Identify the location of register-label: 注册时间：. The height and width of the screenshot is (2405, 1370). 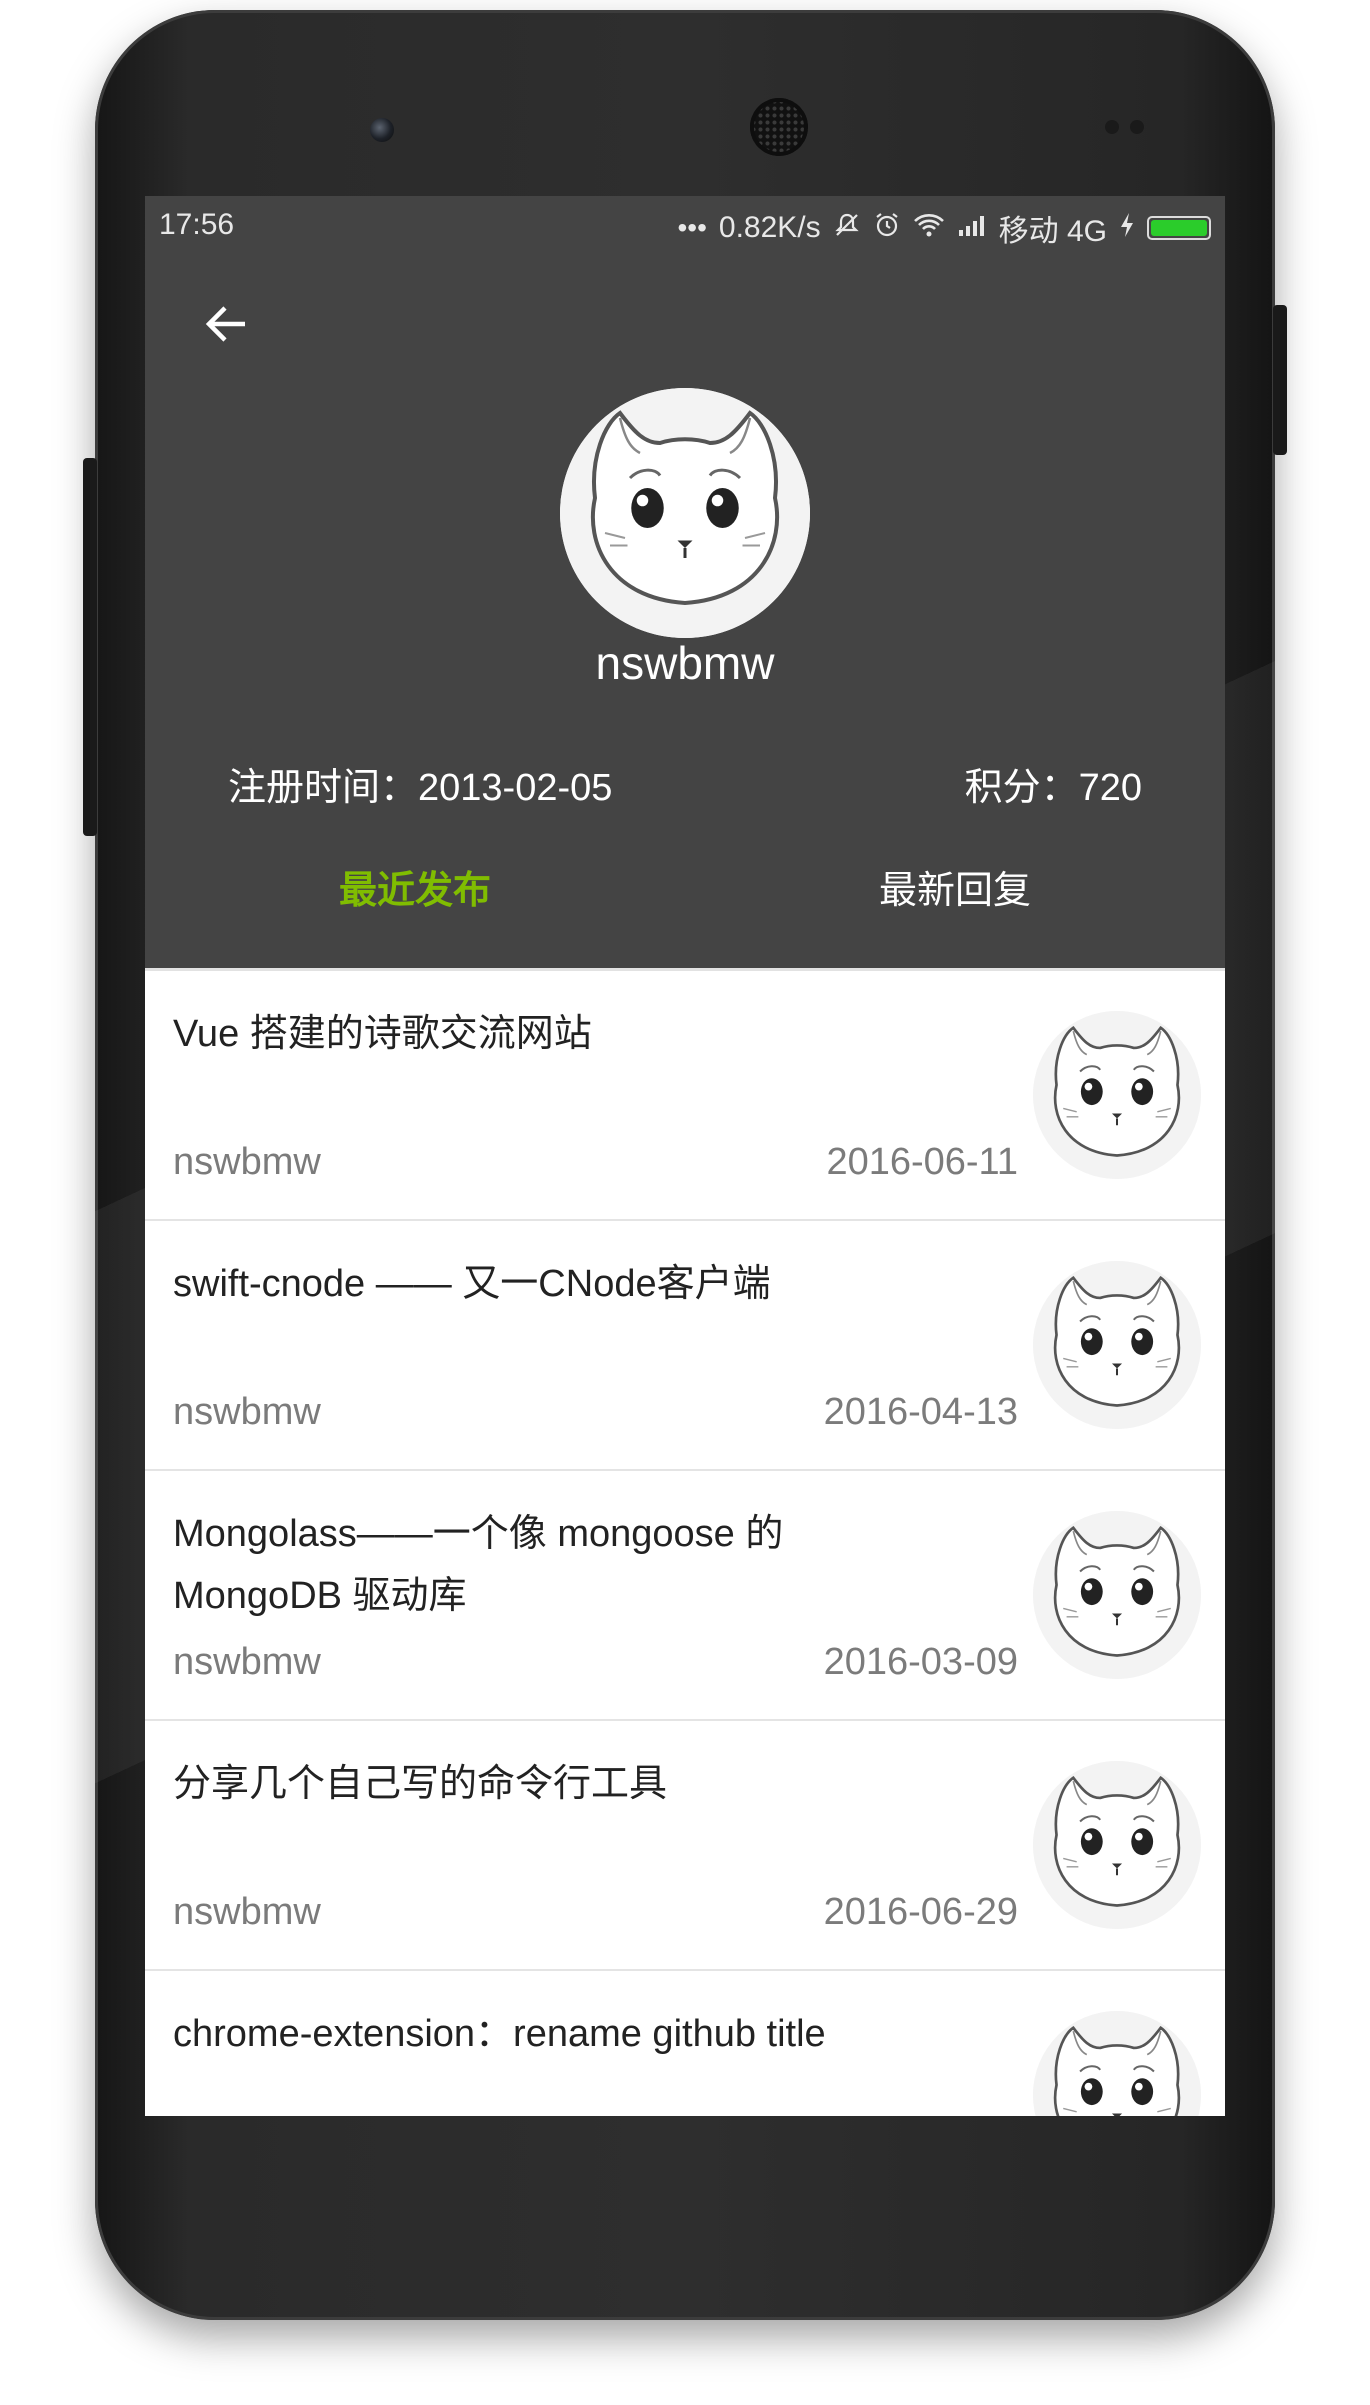
(323, 788).